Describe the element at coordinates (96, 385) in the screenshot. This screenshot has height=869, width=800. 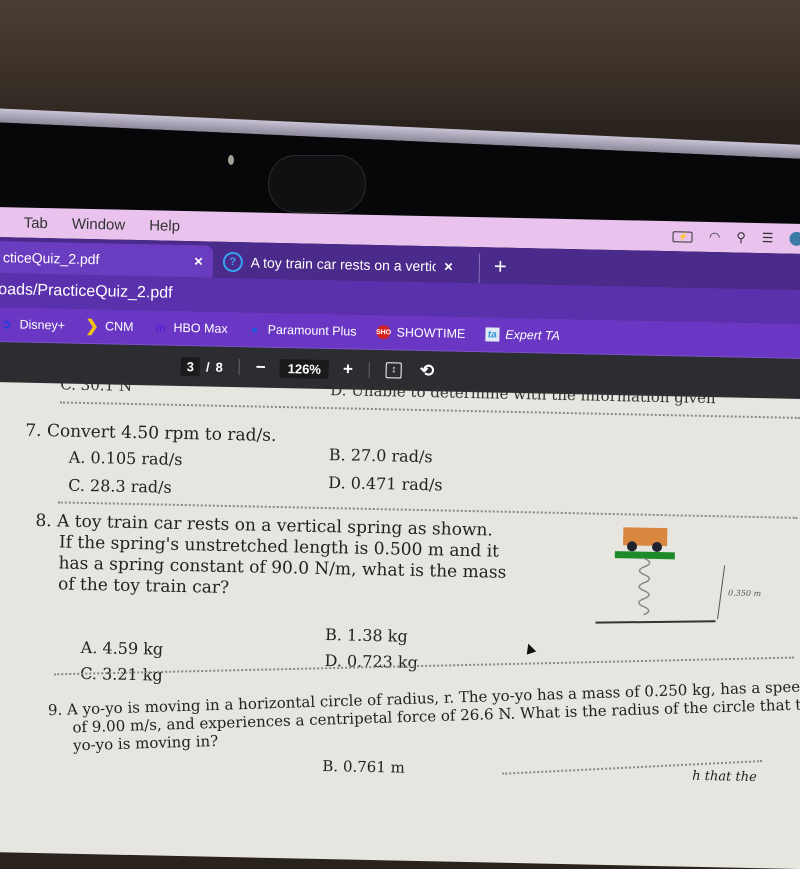
I see `prev-option-c-cutoff: C. 30.1 N` at that location.